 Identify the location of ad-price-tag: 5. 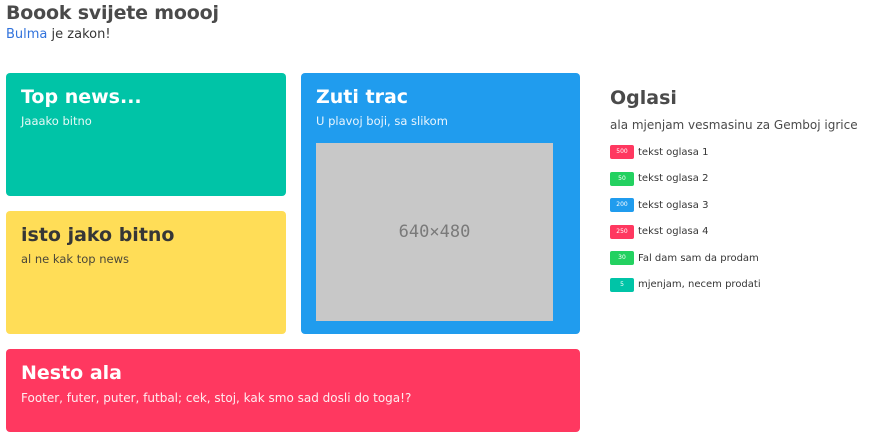
(622, 284).